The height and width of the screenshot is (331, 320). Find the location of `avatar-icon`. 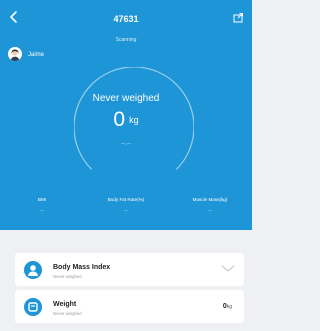

avatar-icon is located at coordinates (15, 54).